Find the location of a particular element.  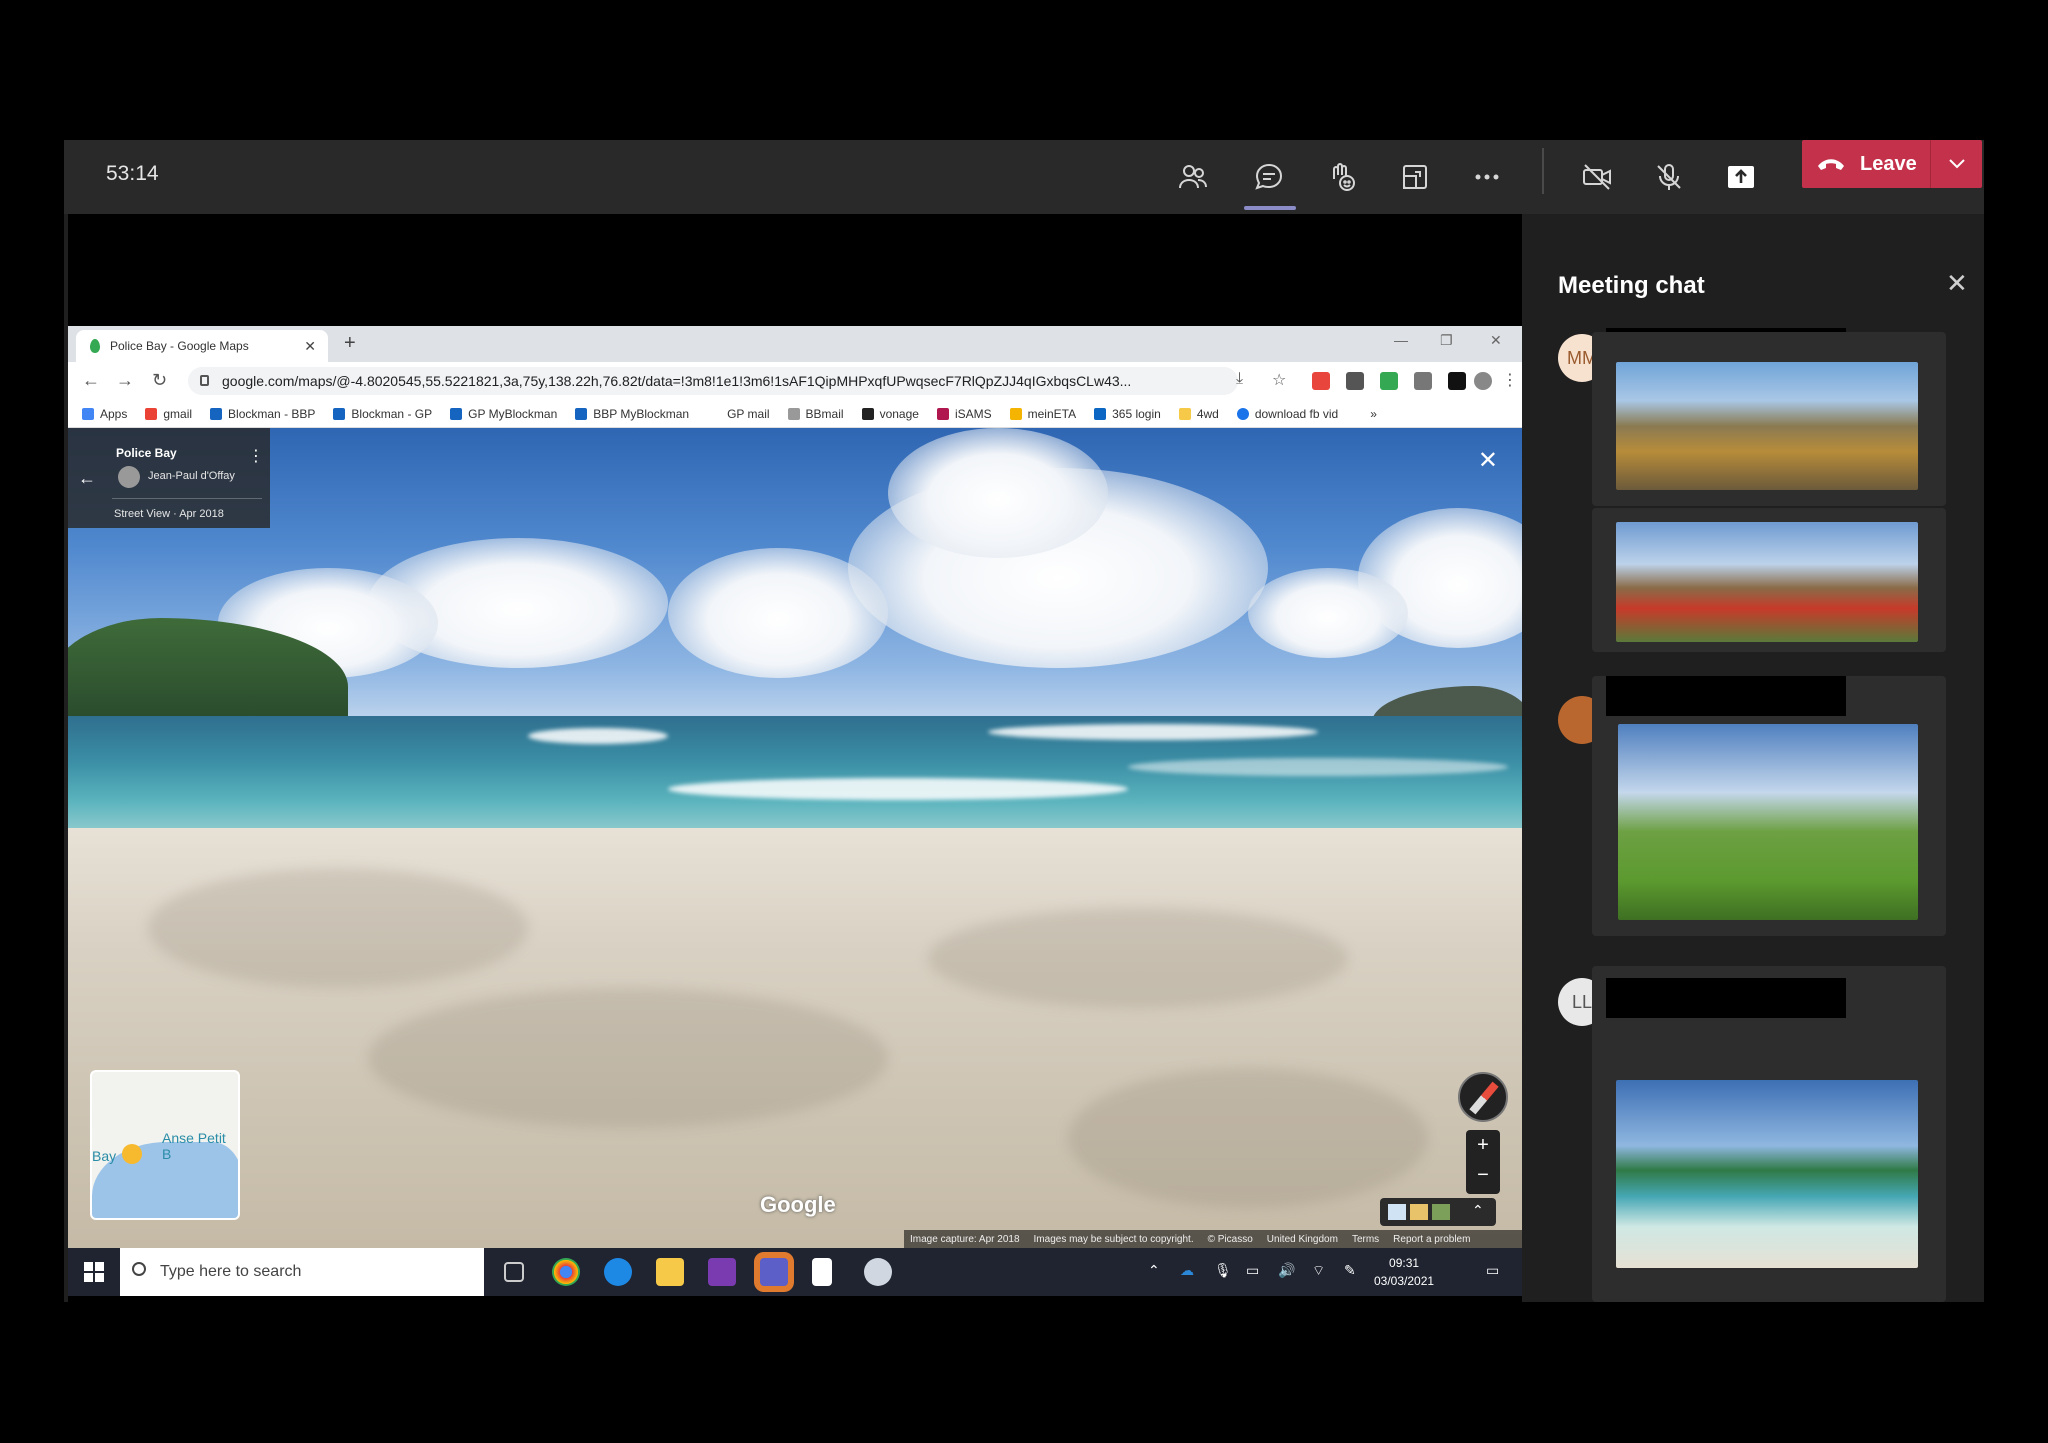

bookmark-item: BBmail is located at coordinates (815, 414).